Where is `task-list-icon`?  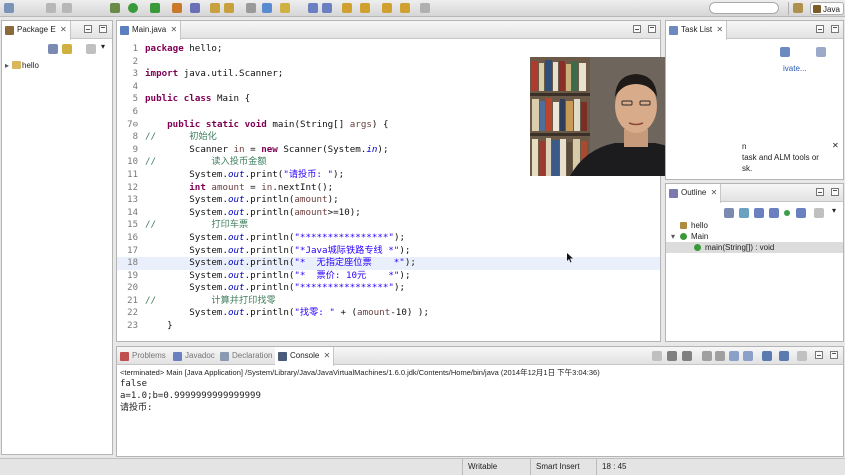
task-list-icon is located at coordinates (673, 30).